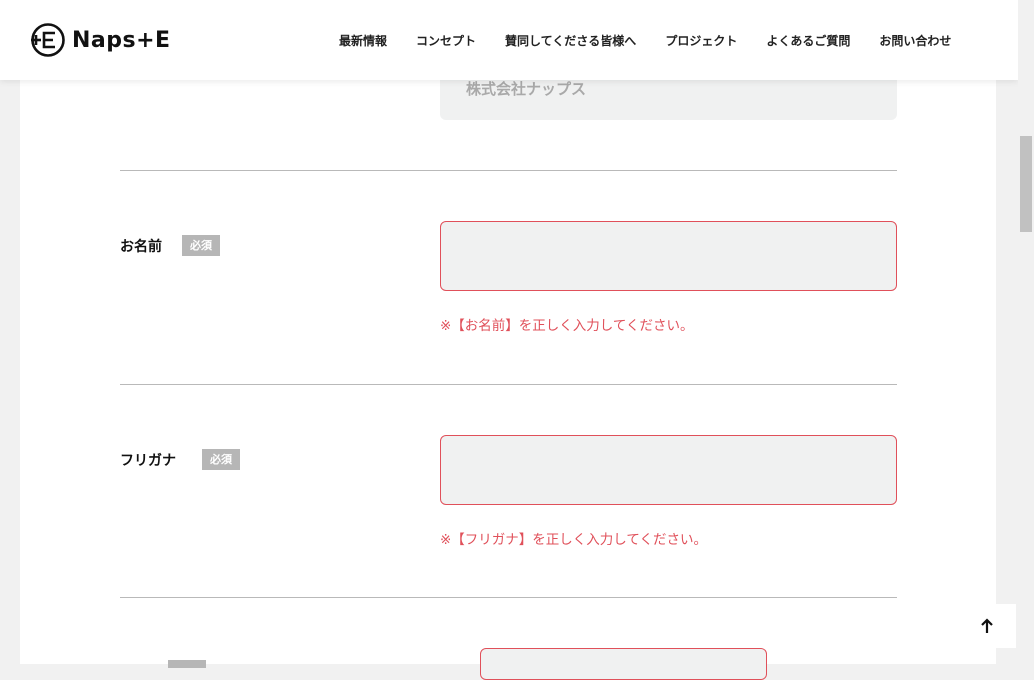  I want to click on back-to-top-button, so click(987, 626).